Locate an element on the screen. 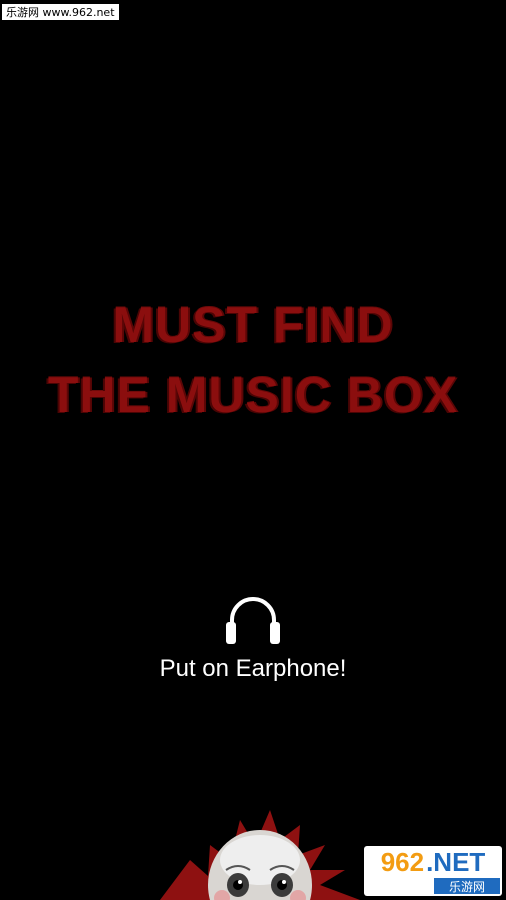 The width and height of the screenshot is (506, 900). game-title: MUST FIND THE MUSIC BOX is located at coordinates (253, 360).